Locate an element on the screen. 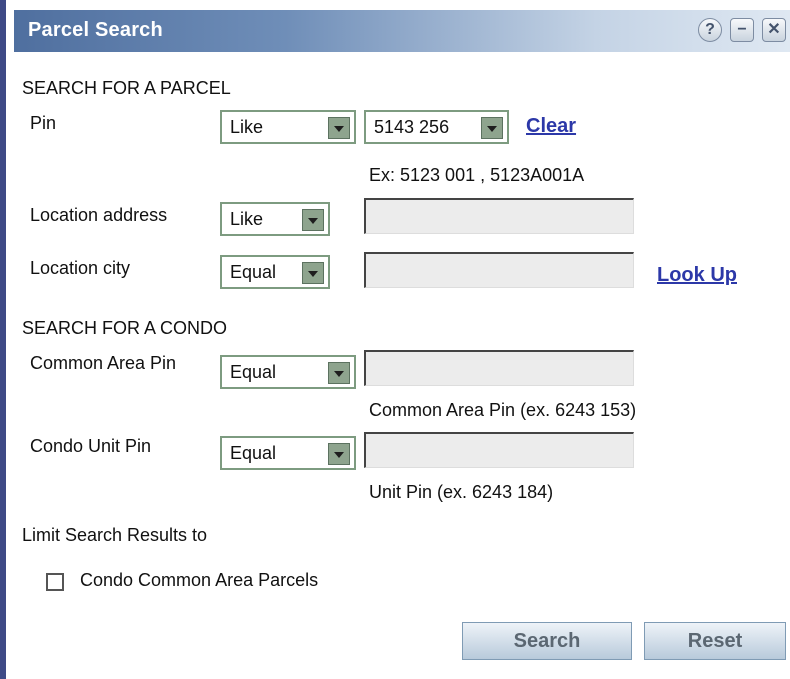 The height and width of the screenshot is (679, 790). look-up-link: Look Up is located at coordinates (697, 275).